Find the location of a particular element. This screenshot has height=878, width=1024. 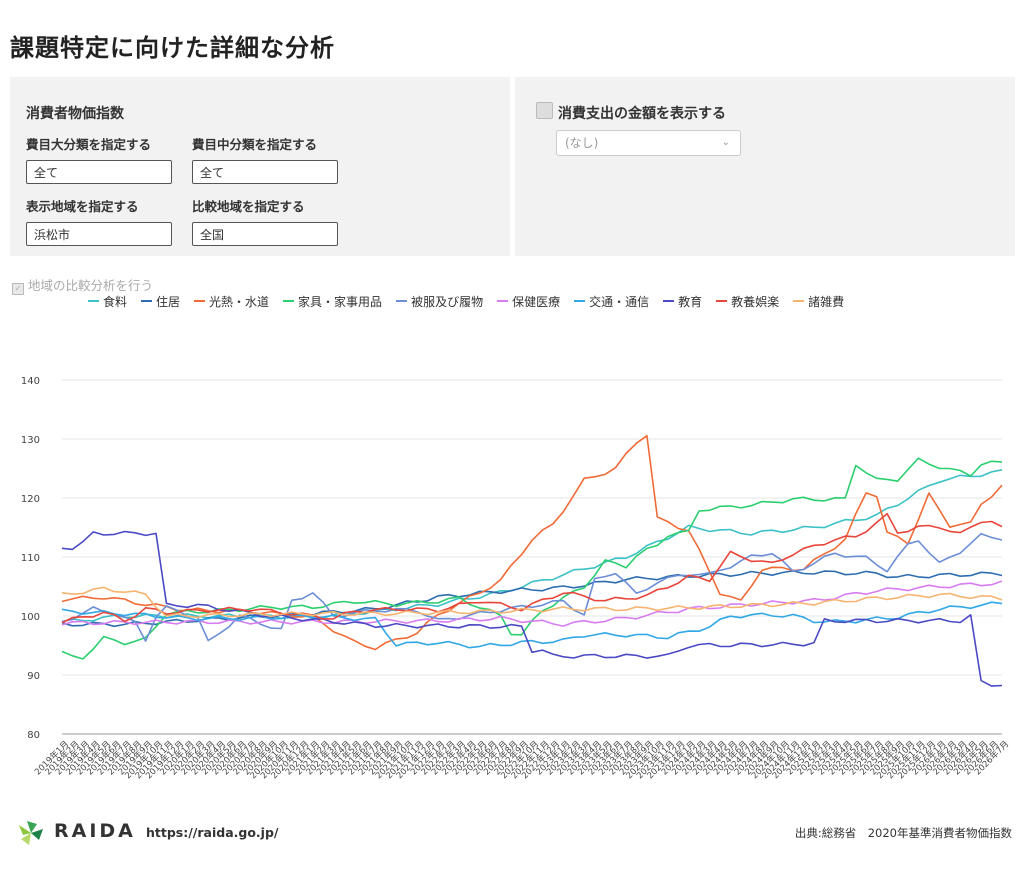

chart-legend: 食料 住居 光熱・水道 家具・家事用品 被服及び履物 保健医療 交通・通信 教育 教養娯楽 諸雑費 is located at coordinates (473, 301).